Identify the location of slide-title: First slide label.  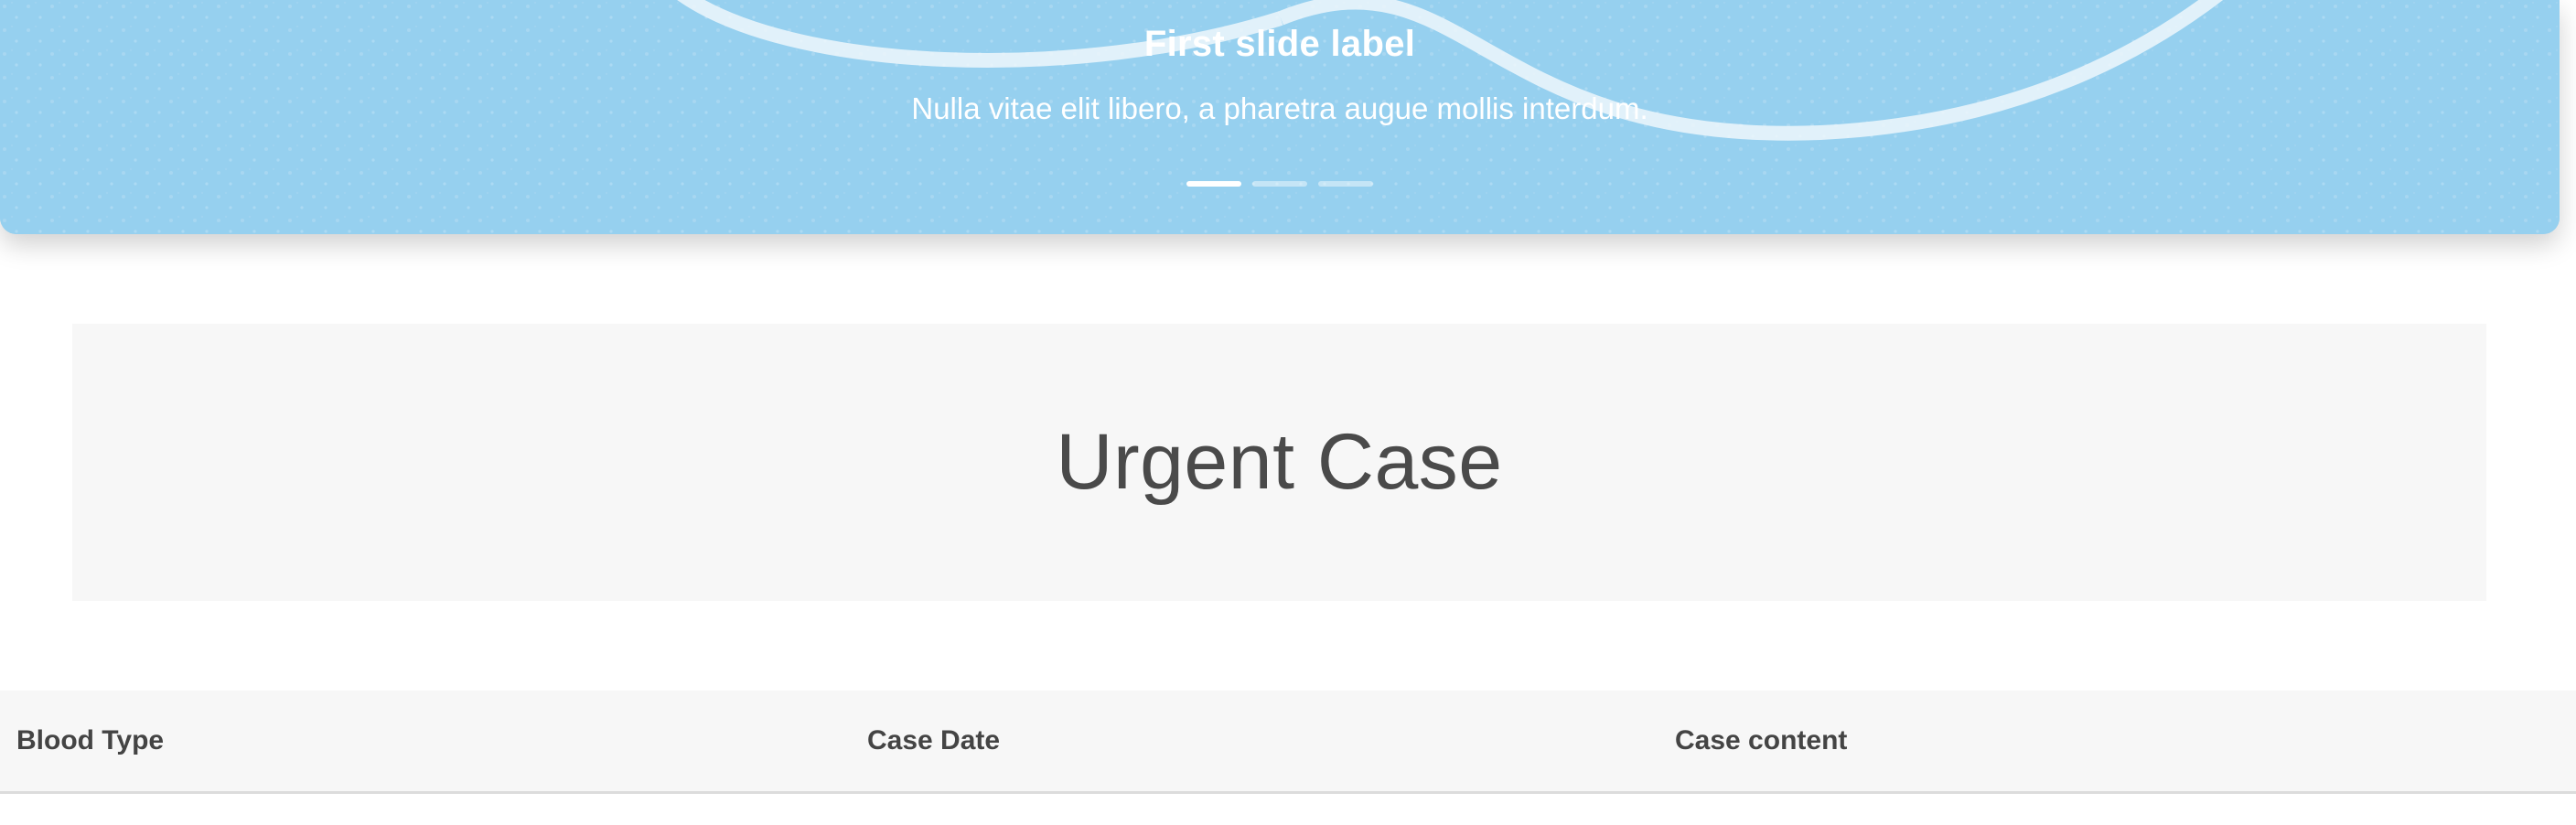
(1280, 44).